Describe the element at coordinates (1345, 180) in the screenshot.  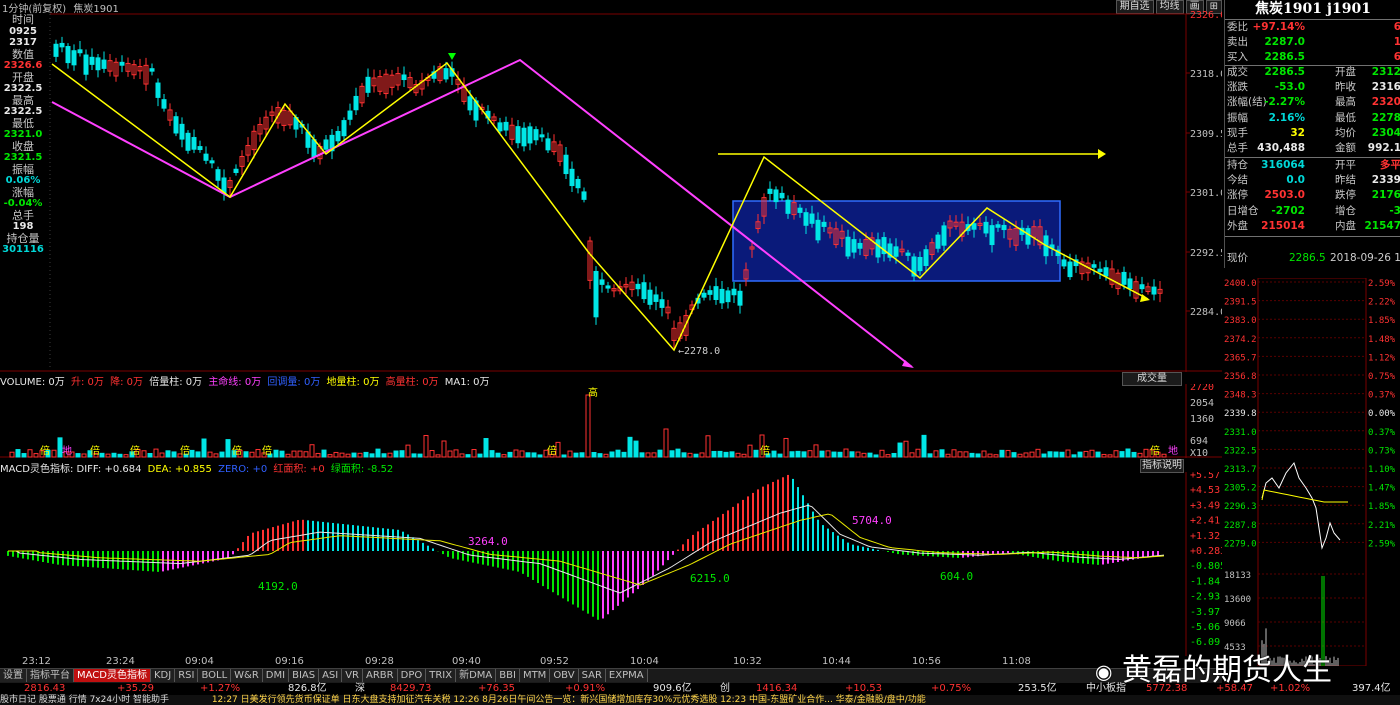
I see `quote-field-label: 昨结` at that location.